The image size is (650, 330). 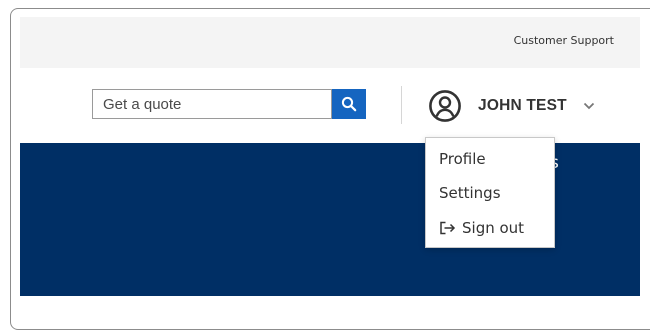 I want to click on header-divider, so click(x=401, y=105).